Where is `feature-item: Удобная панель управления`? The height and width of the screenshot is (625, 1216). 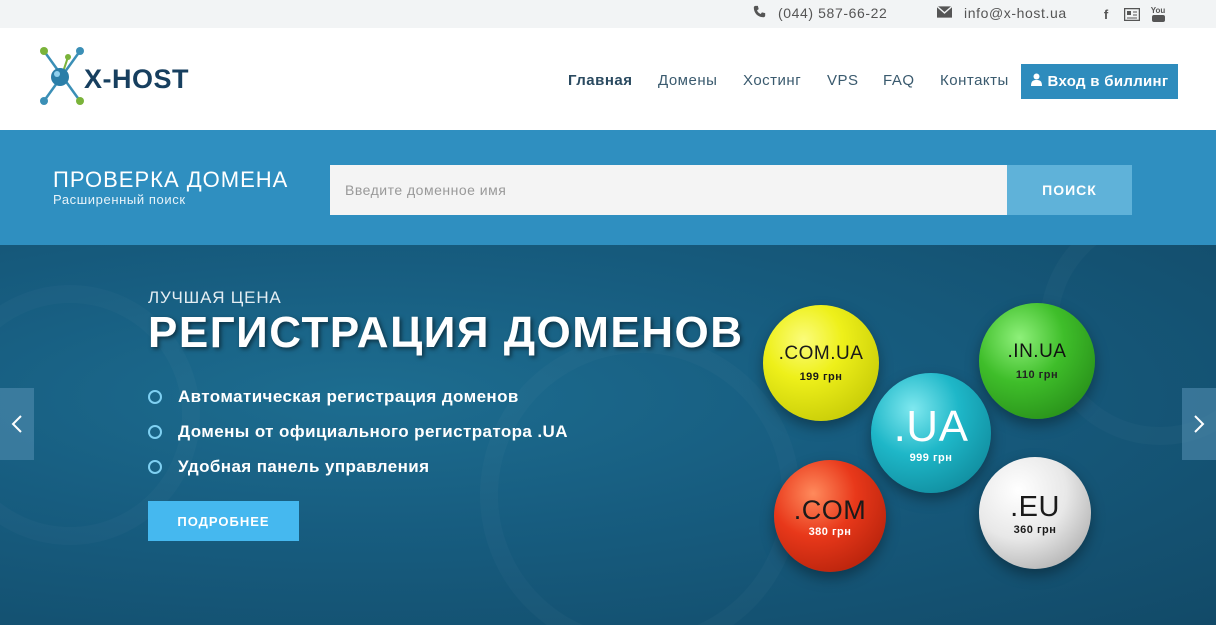
feature-item: Удобная панель управления is located at coordinates (288, 467).